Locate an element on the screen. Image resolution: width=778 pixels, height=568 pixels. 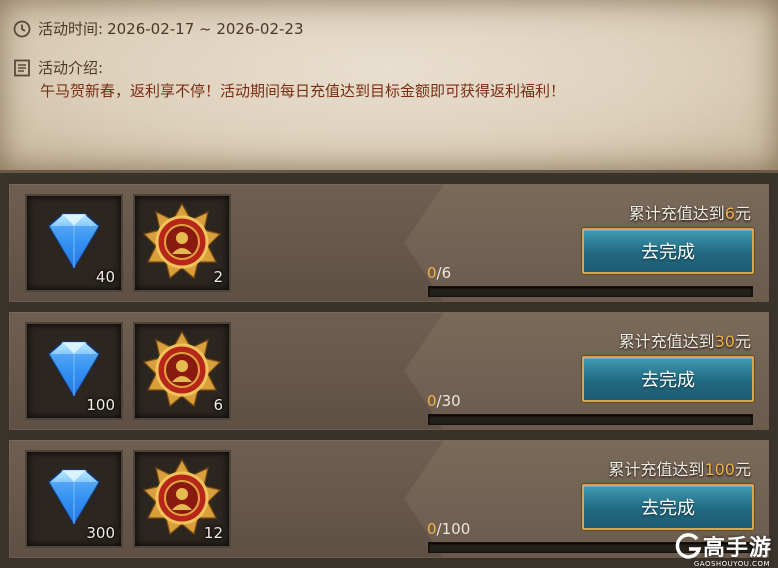
event-time-label: 活动时间: is located at coordinates (71, 29).